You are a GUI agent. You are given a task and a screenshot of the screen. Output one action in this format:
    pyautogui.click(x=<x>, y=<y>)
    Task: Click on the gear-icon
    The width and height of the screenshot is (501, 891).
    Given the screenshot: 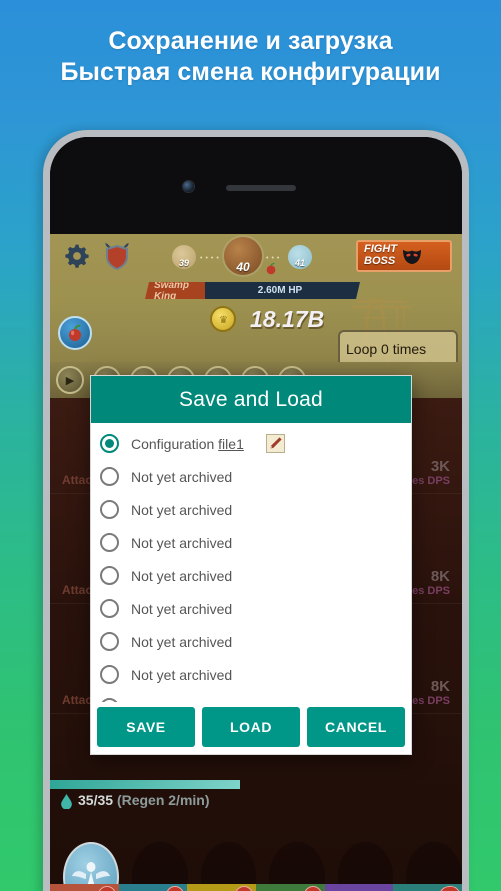 What is the action you would take?
    pyautogui.click(x=77, y=256)
    